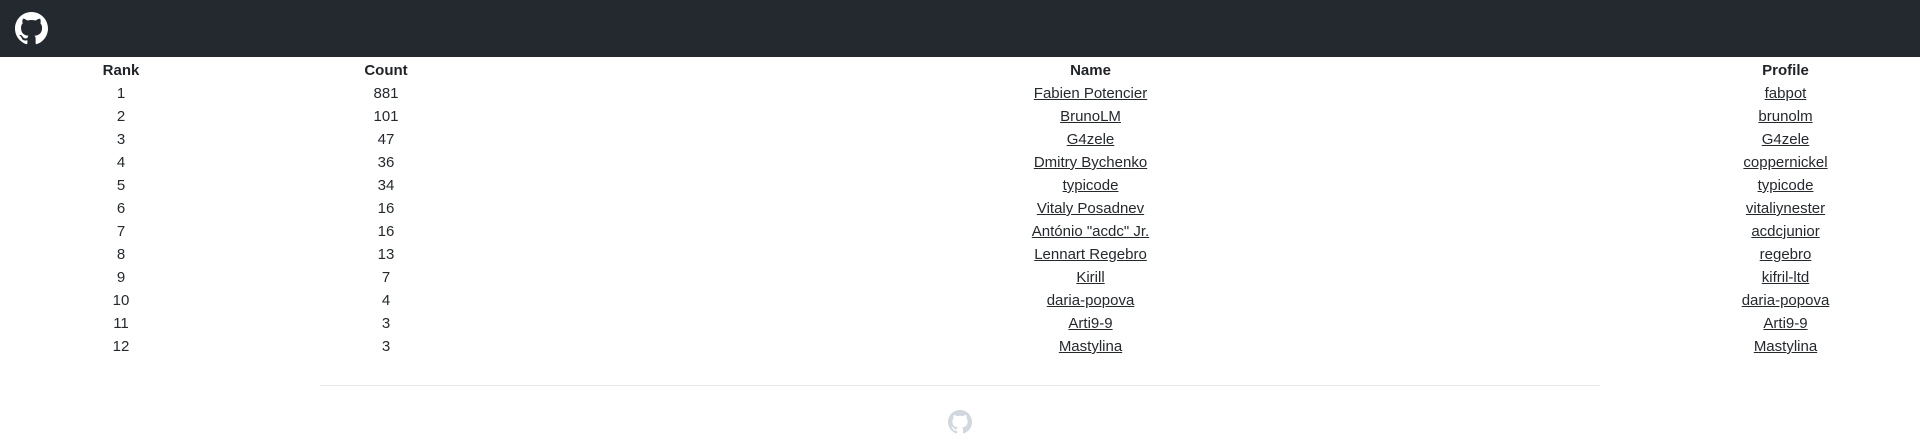 This screenshot has width=1920, height=448. I want to click on footer, so click(960, 422).